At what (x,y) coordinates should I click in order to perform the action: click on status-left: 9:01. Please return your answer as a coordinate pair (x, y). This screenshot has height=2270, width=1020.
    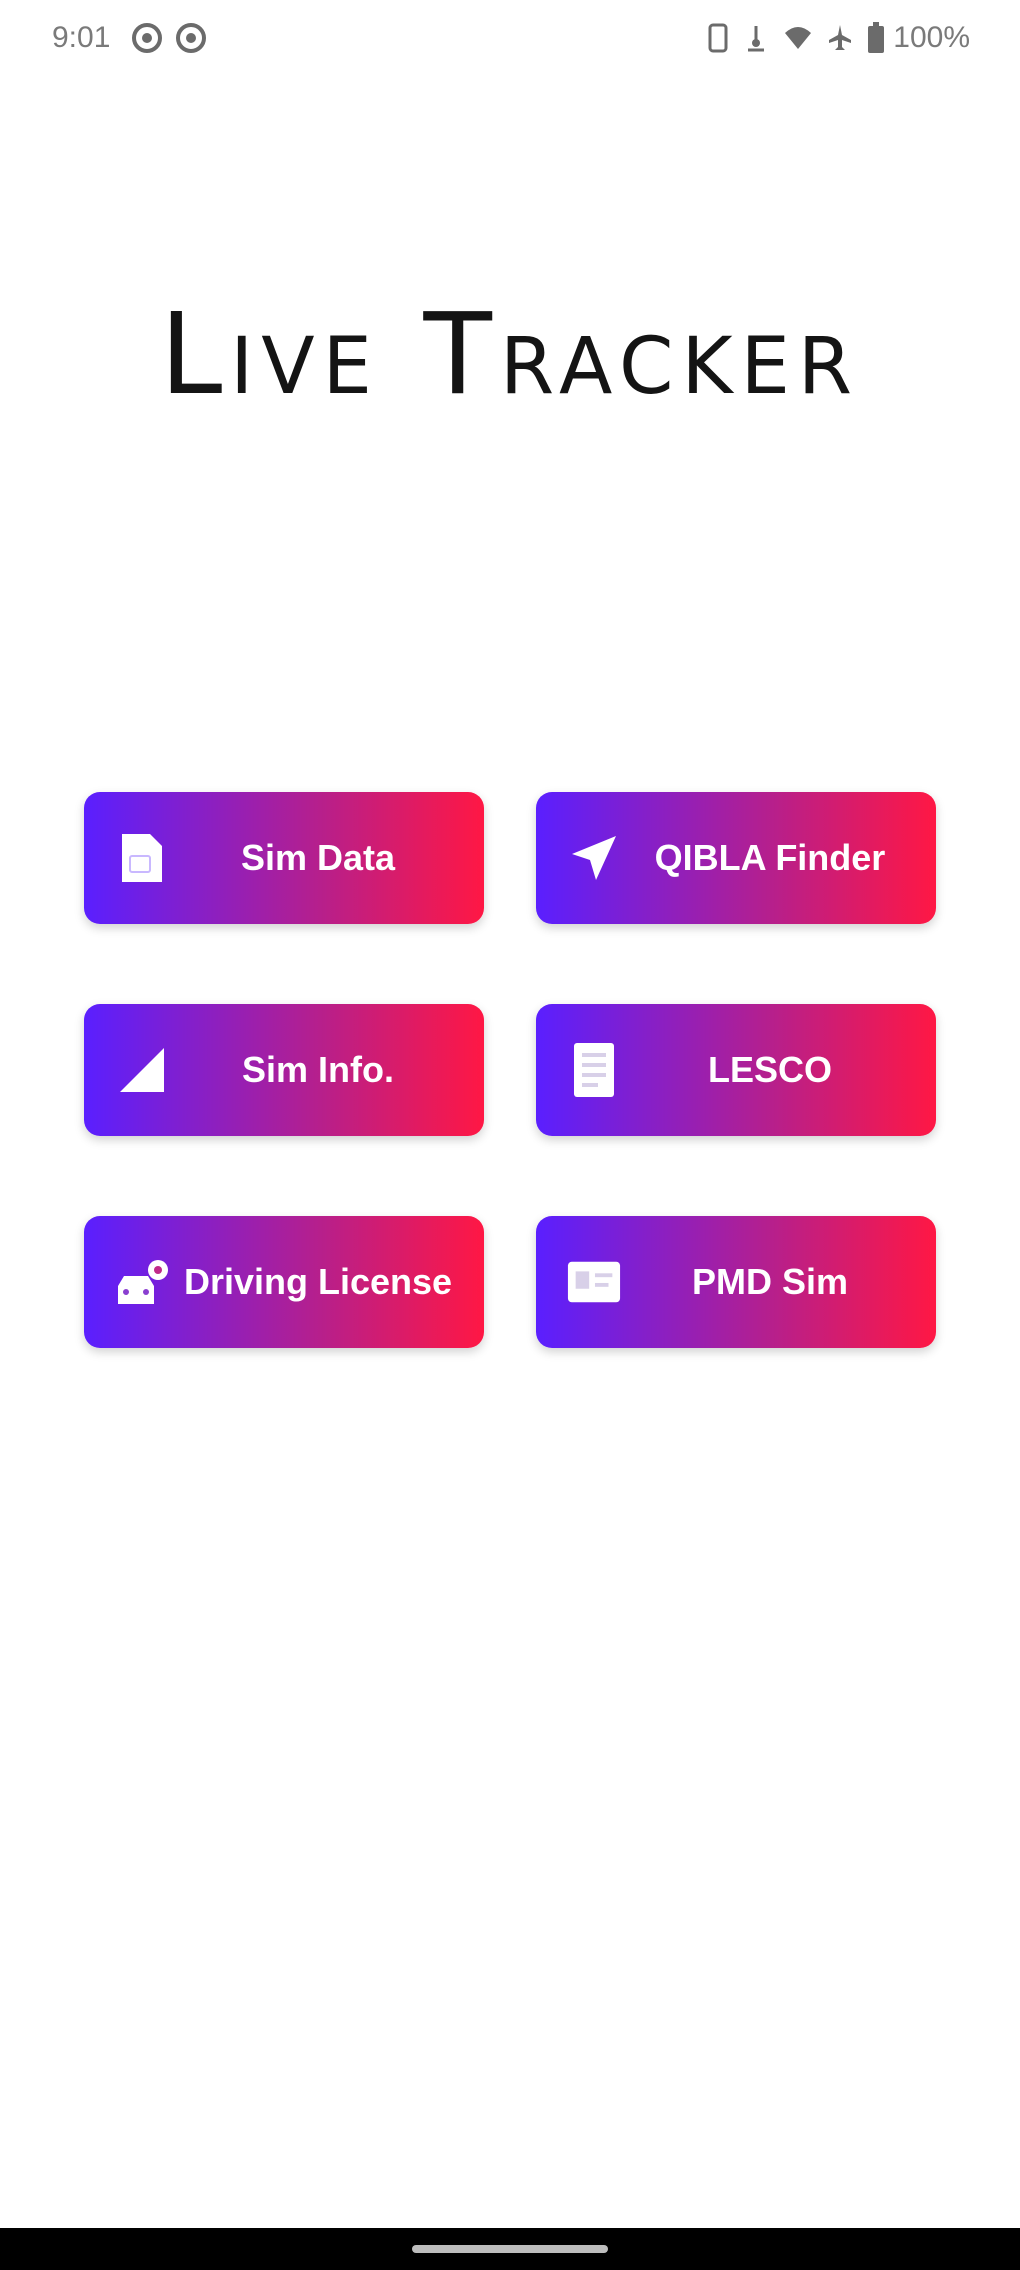
    Looking at the image, I should click on (136, 38).